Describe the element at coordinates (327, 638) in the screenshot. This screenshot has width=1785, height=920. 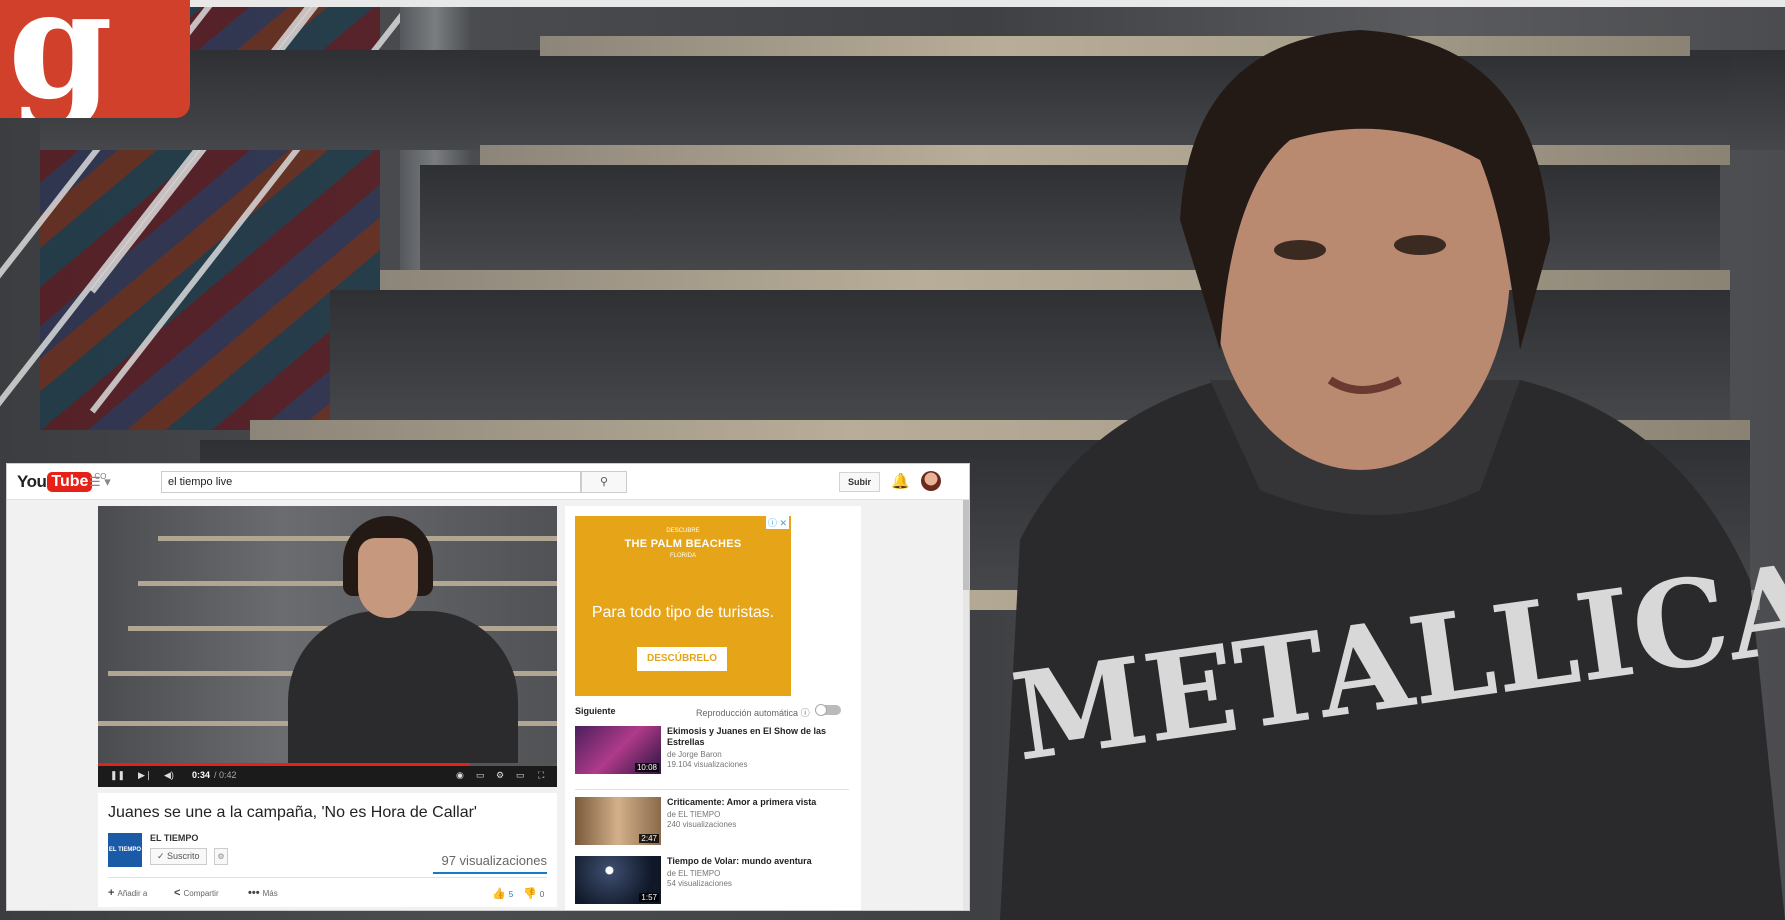
I see `video-frame` at that location.